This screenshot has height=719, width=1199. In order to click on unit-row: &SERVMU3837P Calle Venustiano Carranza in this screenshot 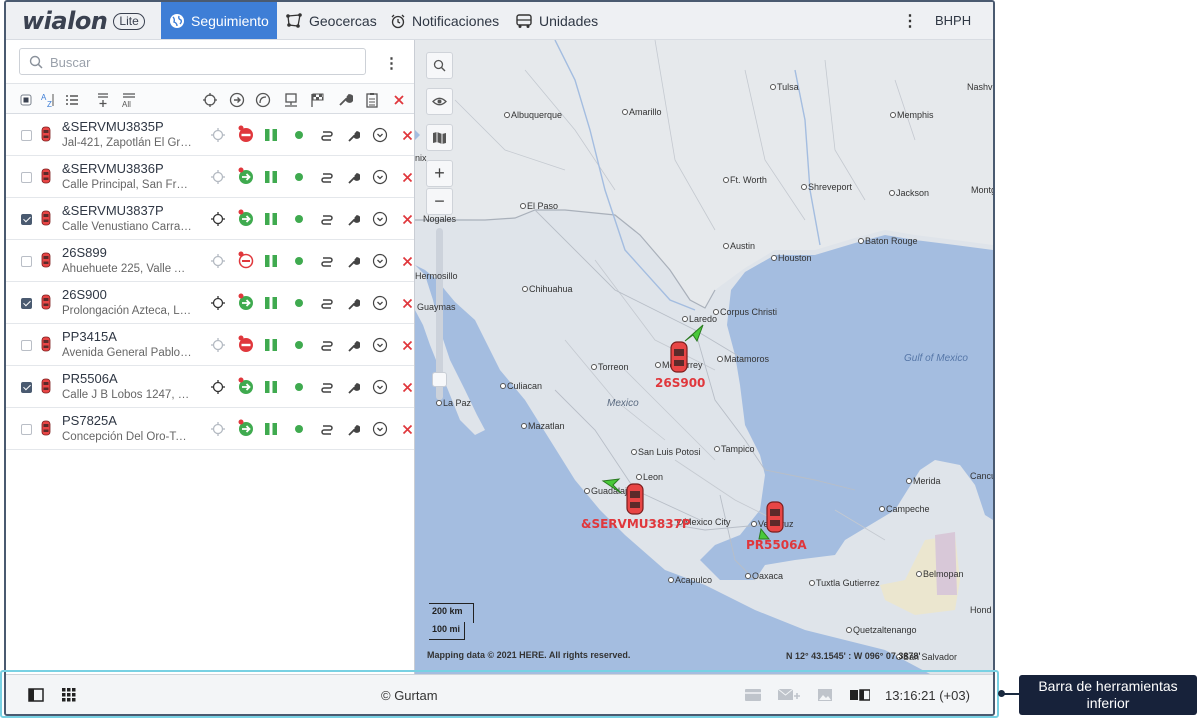, I will do `click(210, 219)`.